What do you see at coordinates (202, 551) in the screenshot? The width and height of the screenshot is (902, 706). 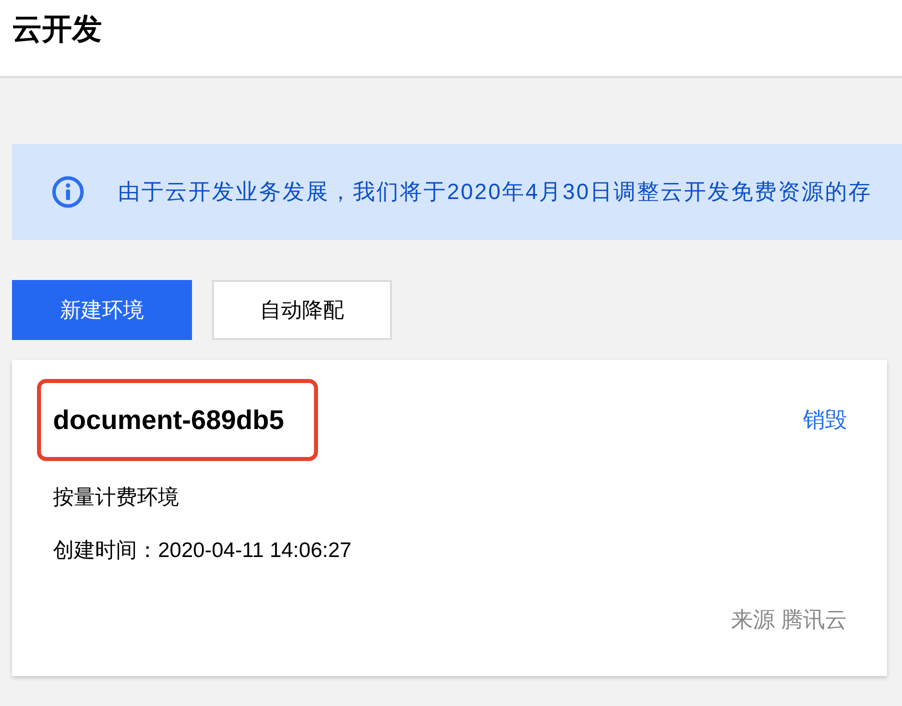 I see `creation-time: 创建时间：2020-04-11 14:06:27` at bounding box center [202, 551].